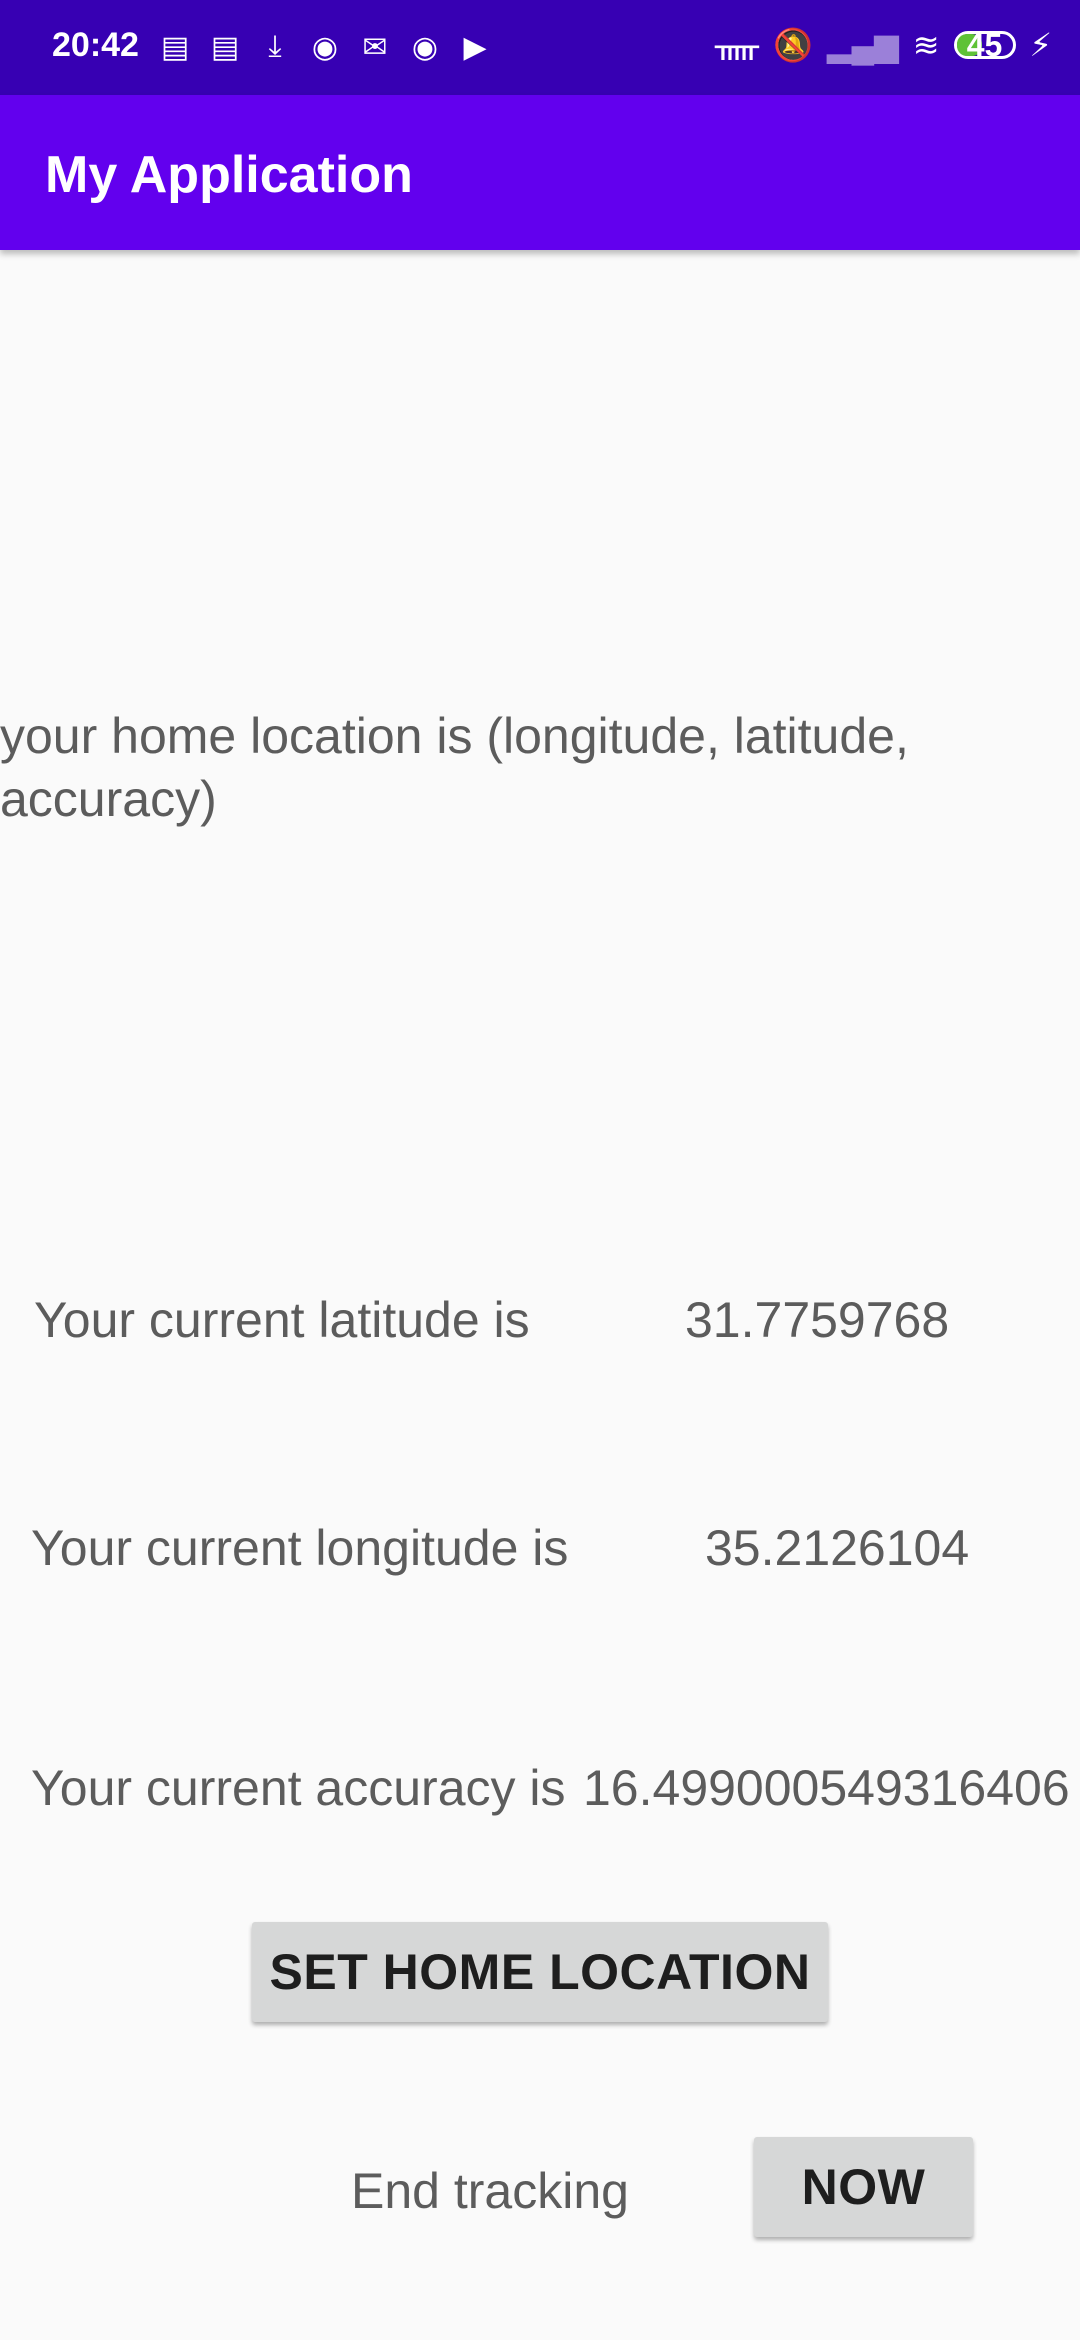 This screenshot has width=1080, height=2340. I want to click on bluetooth-icon: ᚅ, so click(737, 45).